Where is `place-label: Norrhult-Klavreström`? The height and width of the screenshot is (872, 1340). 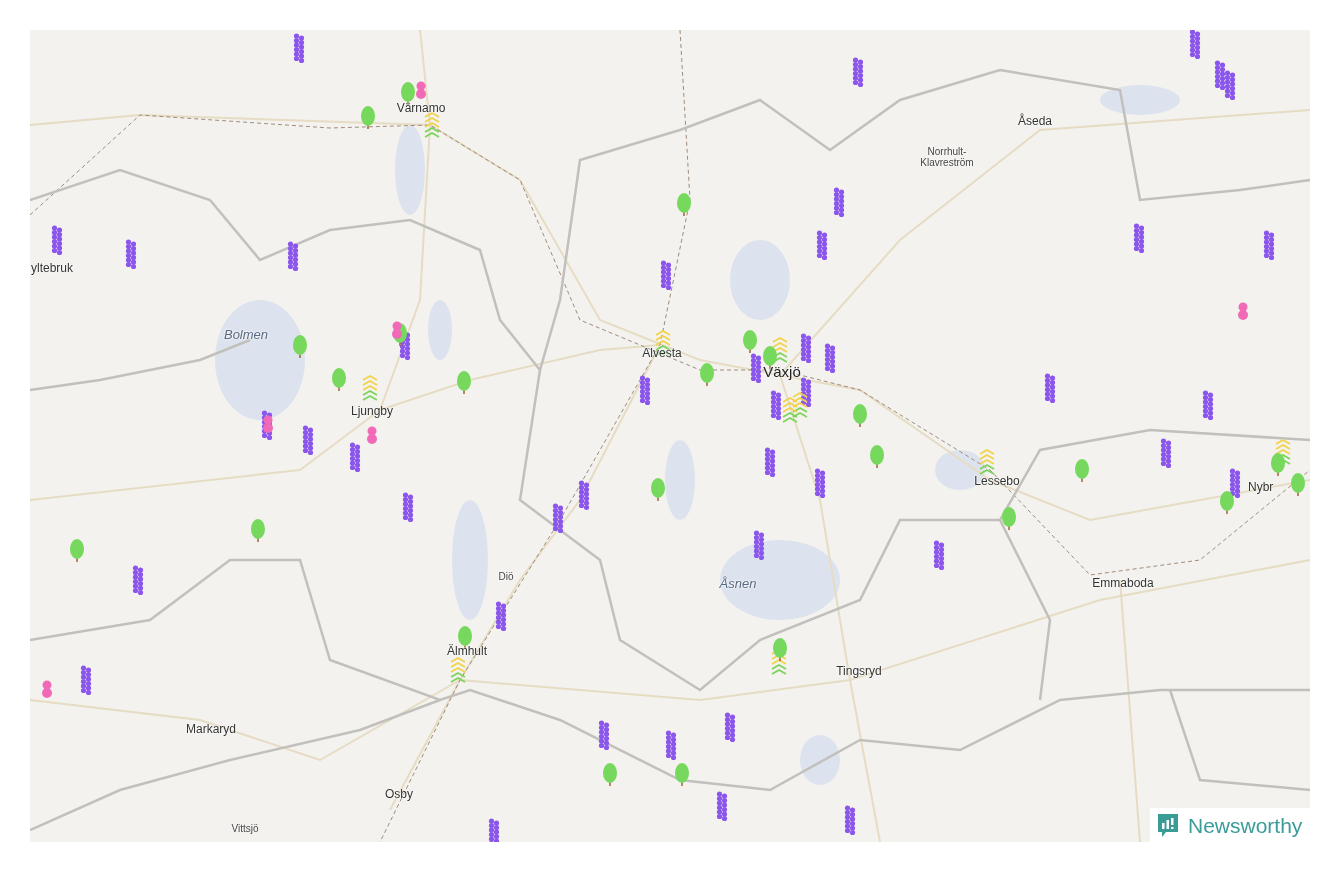
place-label: Norrhult-Klavreström is located at coordinates (947, 157).